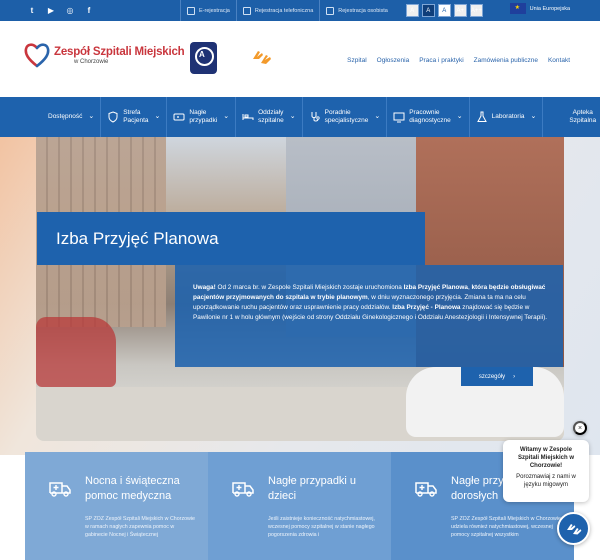 The height and width of the screenshot is (560, 600). What do you see at coordinates (428, 10) in the screenshot?
I see `contrast-high-button: A` at bounding box center [428, 10].